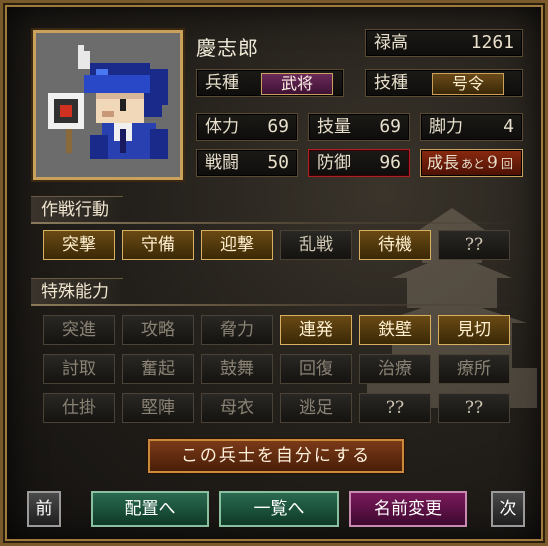 The height and width of the screenshot is (546, 548). What do you see at coordinates (390, 126) in the screenshot?
I see `skill-value: 69` at bounding box center [390, 126].